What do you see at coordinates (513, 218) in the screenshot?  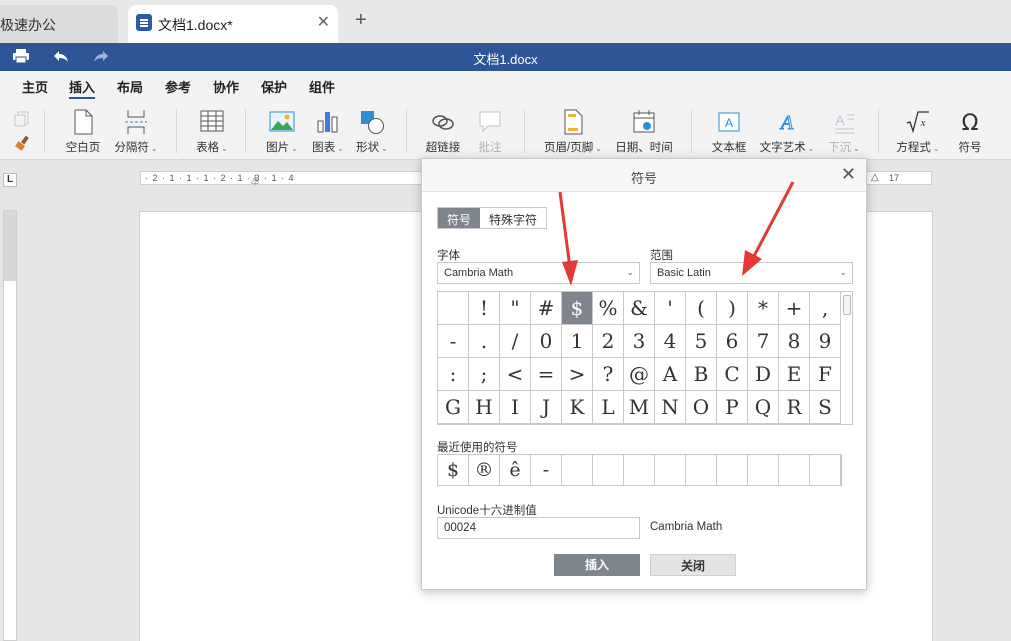 I see `tab-special-chars: 特殊字符` at bounding box center [513, 218].